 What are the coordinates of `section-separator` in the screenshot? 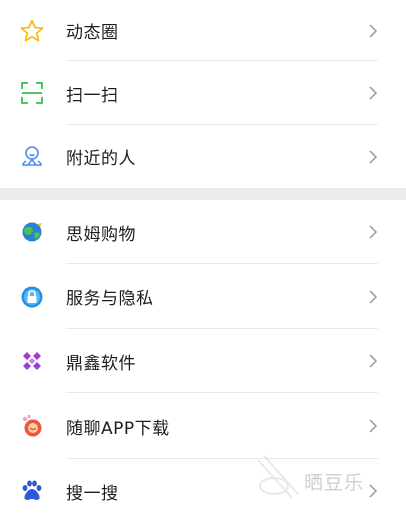 It's located at (203, 194).